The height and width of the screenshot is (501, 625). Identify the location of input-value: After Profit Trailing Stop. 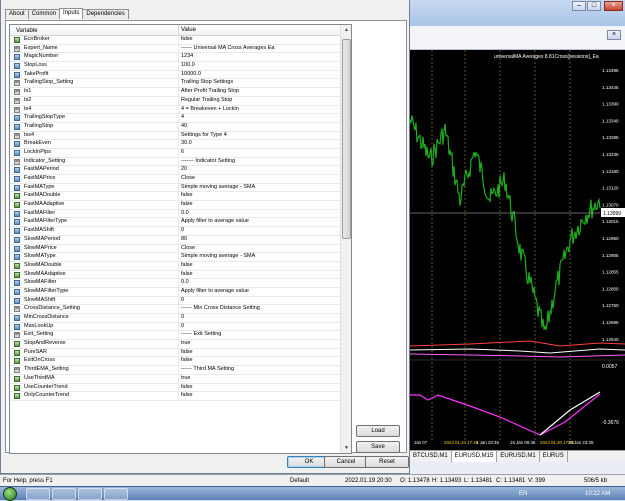
(208, 92).